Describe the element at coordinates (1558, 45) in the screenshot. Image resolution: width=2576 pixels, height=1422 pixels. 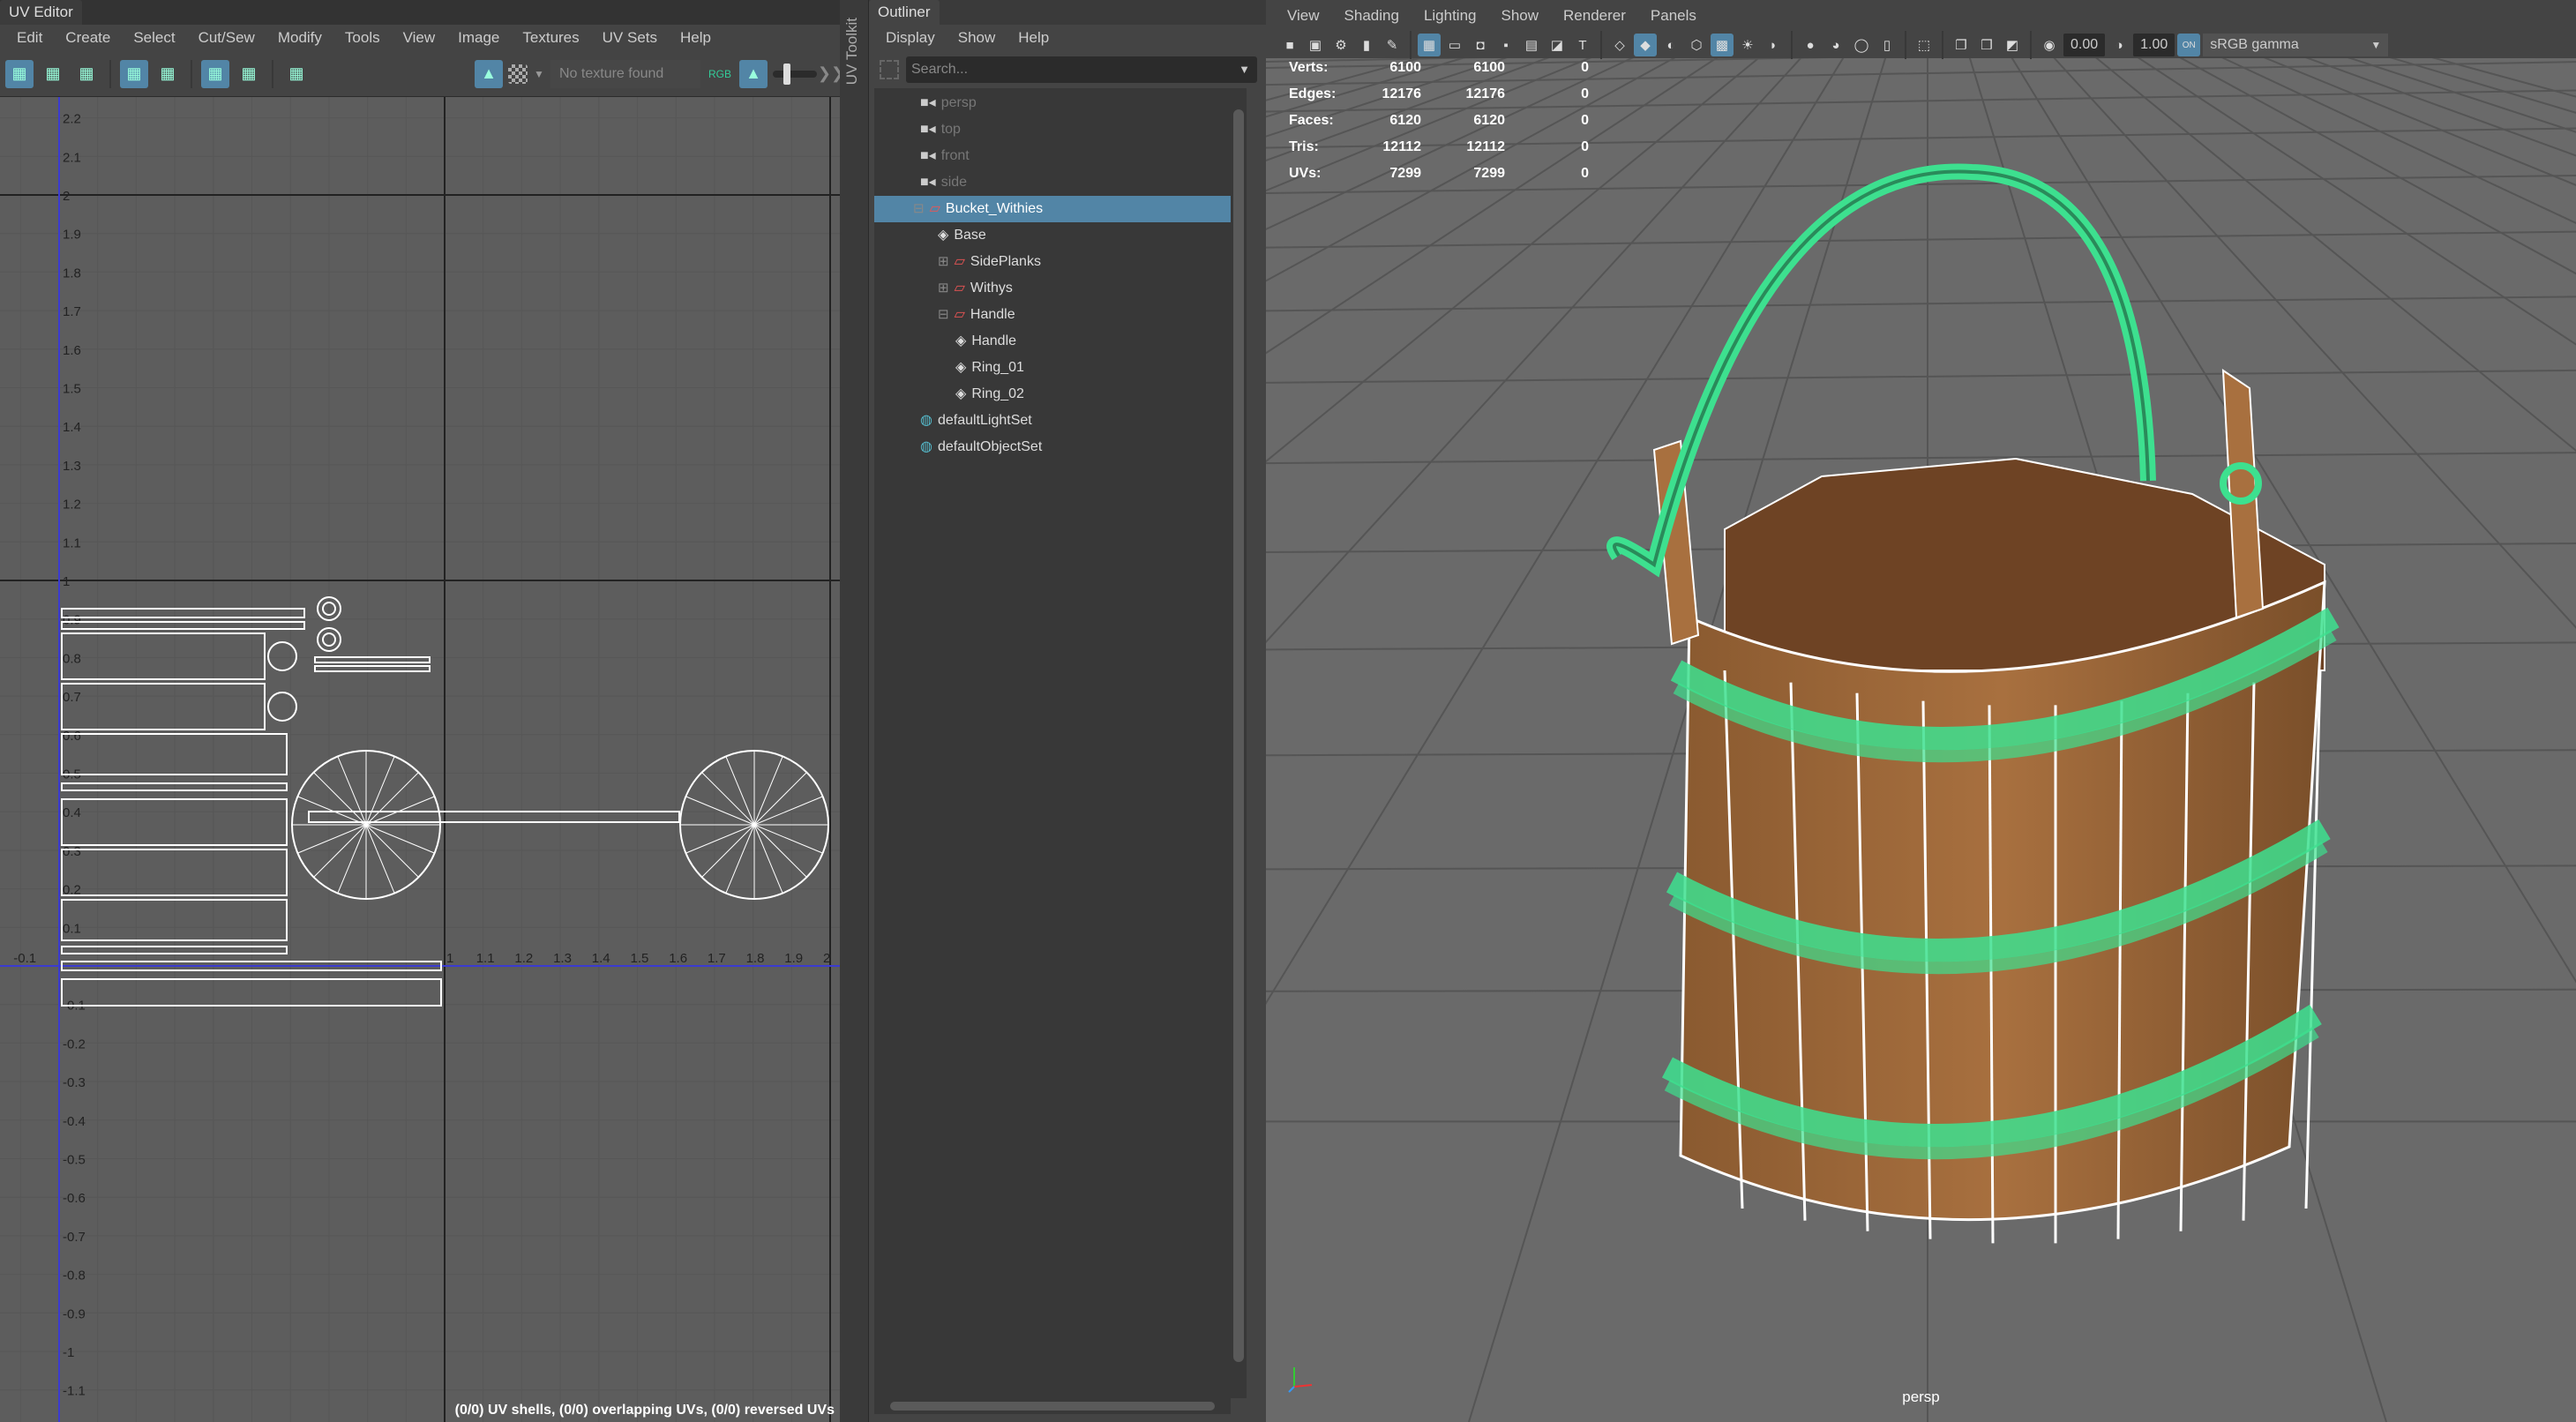
I see `safe-action-icon: ◪` at that location.